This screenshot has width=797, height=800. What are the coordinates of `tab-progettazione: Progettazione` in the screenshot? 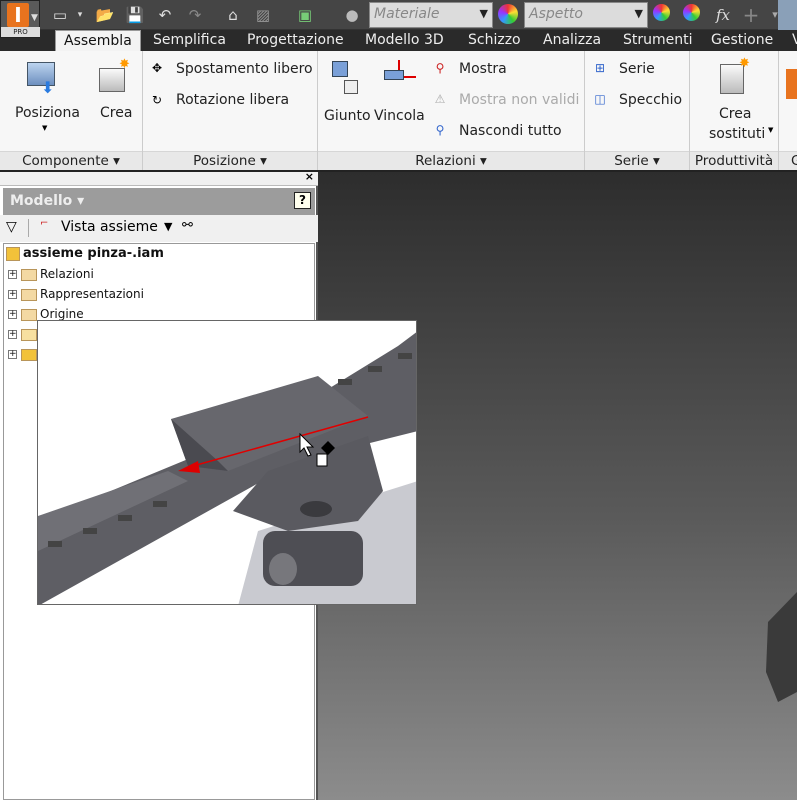 It's located at (295, 40).